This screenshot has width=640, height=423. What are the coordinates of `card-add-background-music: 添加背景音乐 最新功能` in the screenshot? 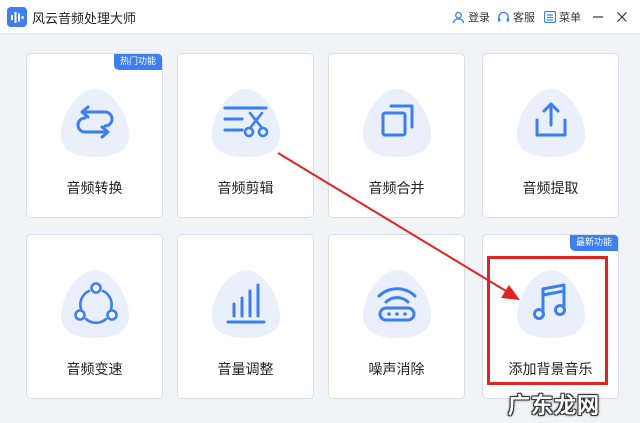 It's located at (550, 316).